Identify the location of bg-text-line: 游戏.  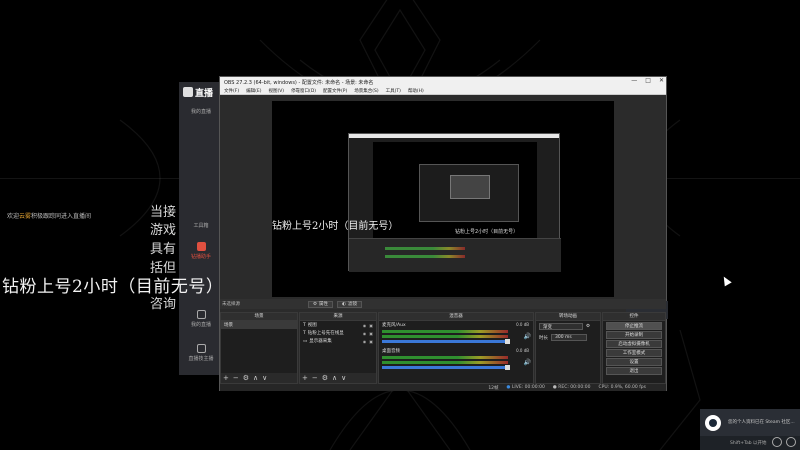
(163, 230).